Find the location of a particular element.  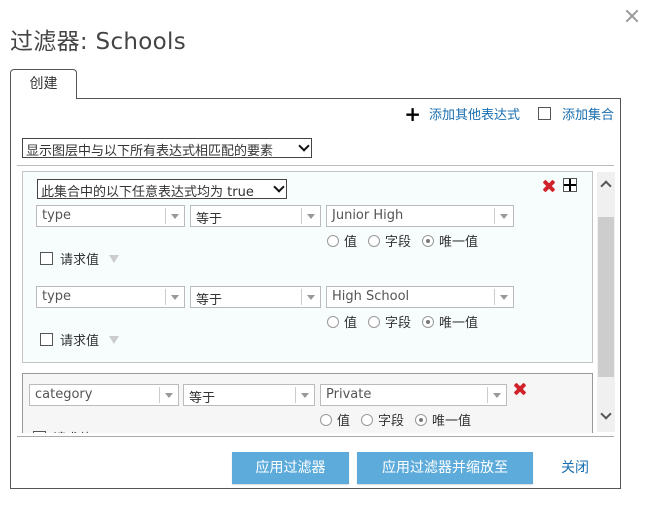

match-mode-select: 显示图层中与以下所有表达式相匹配的要素 is located at coordinates (167, 148).